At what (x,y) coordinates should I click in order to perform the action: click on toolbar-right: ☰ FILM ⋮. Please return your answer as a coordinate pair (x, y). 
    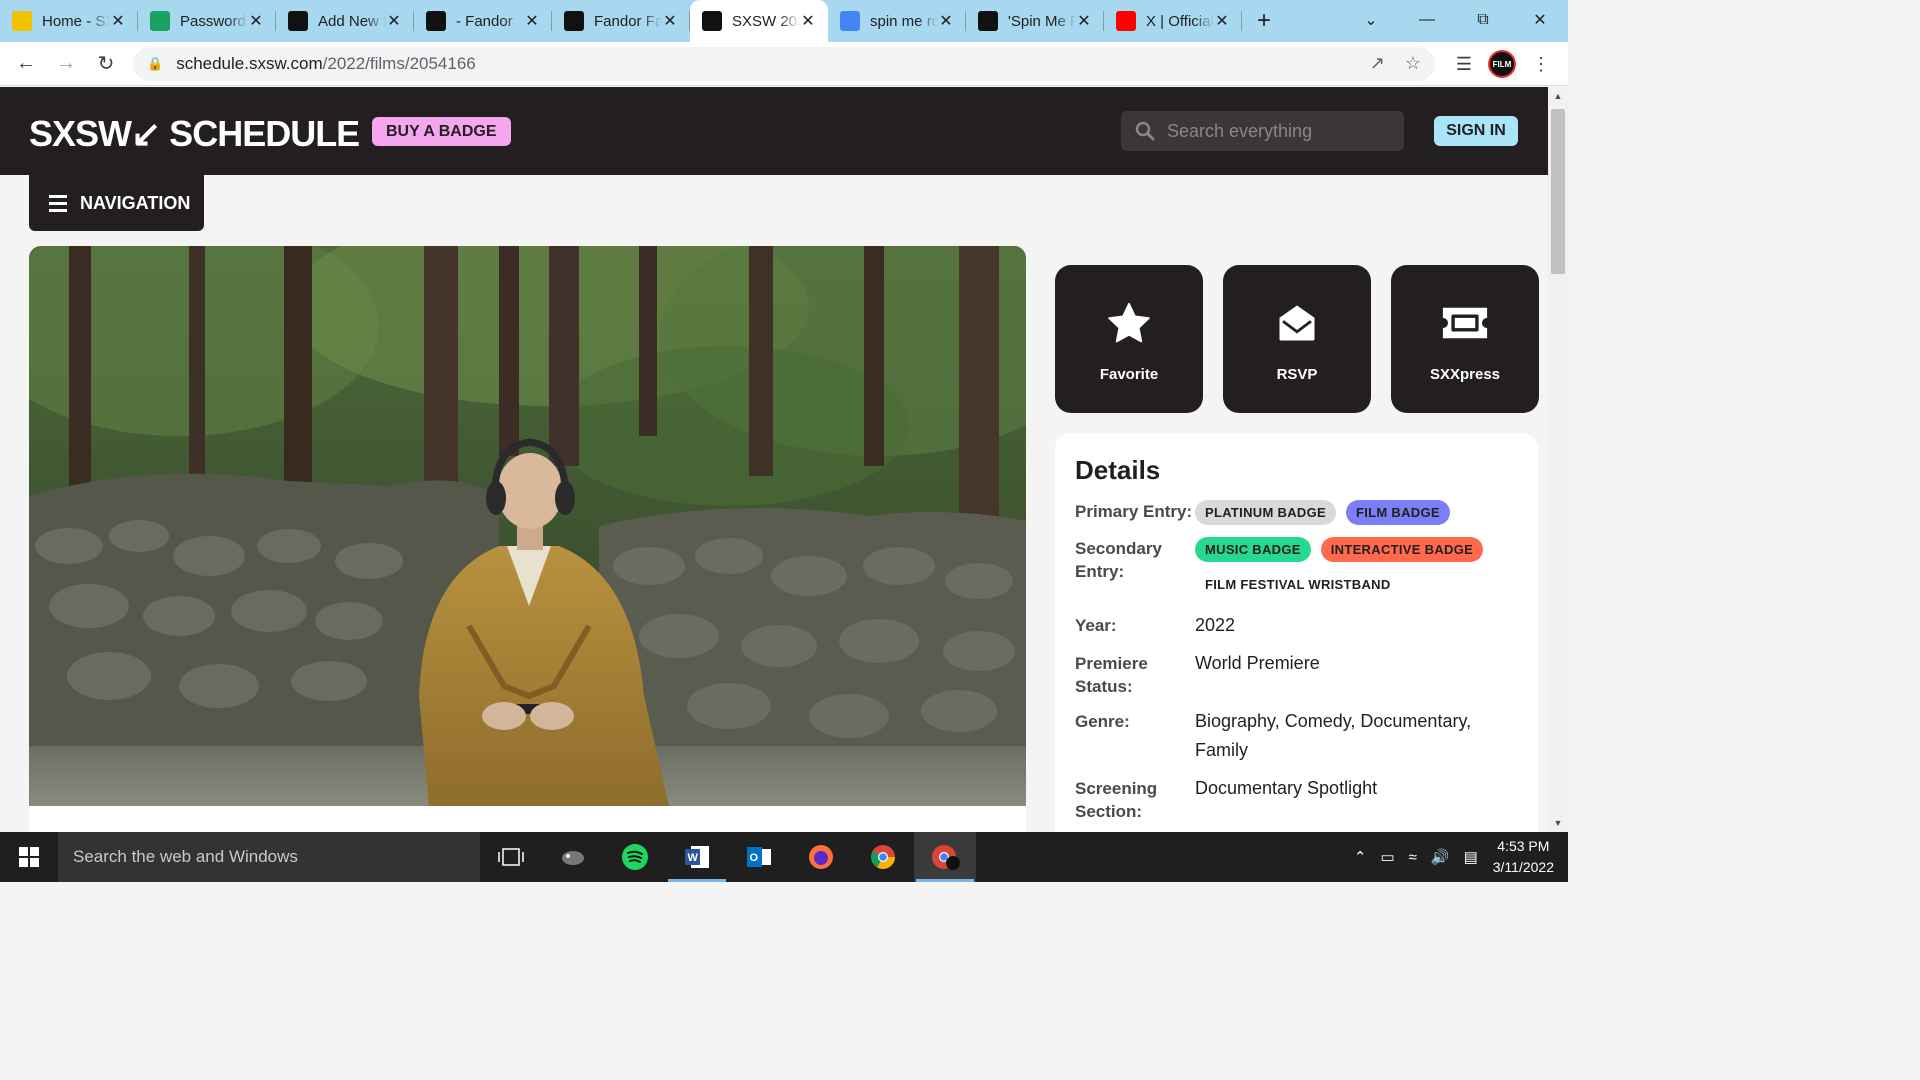
    Looking at the image, I should click on (1512, 64).